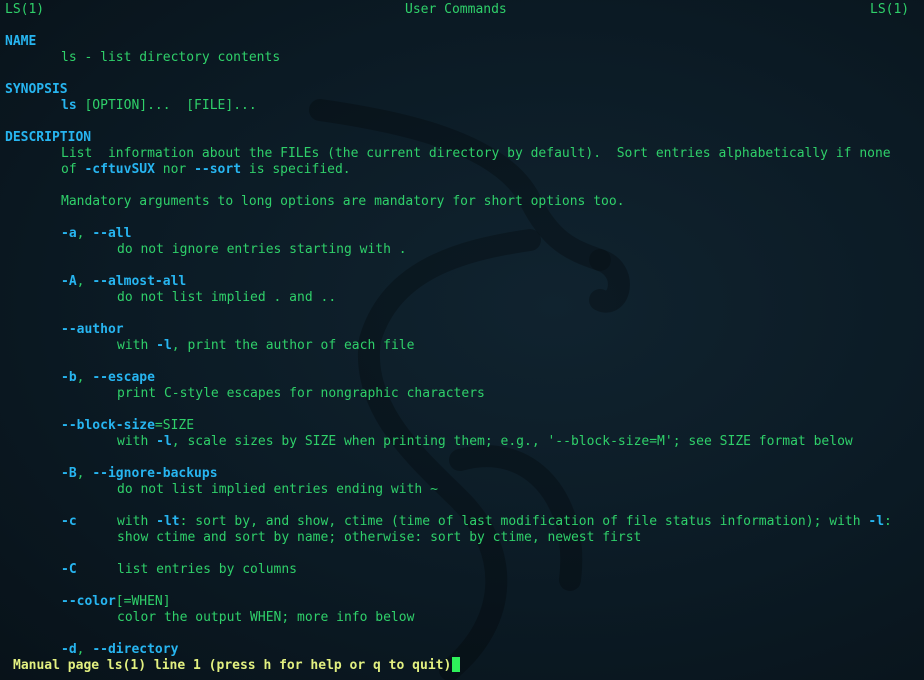 This screenshot has width=924, height=680. I want to click on option-short: -a, so click(69, 233).